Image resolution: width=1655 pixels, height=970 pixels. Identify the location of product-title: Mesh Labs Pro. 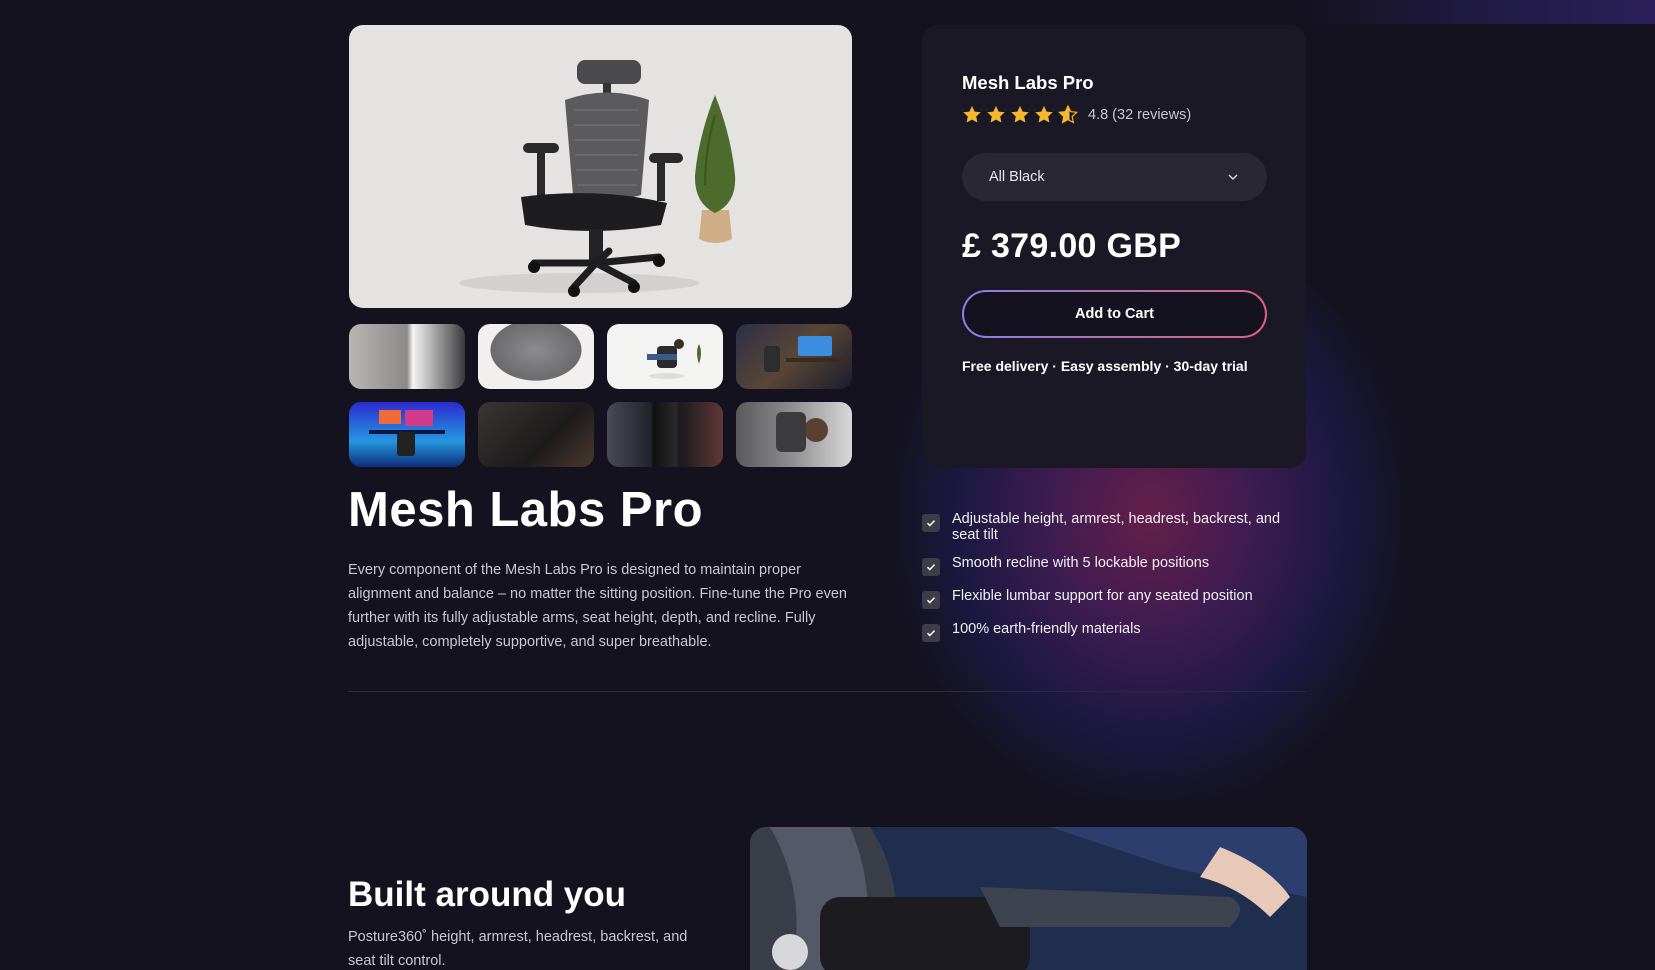
(526, 510).